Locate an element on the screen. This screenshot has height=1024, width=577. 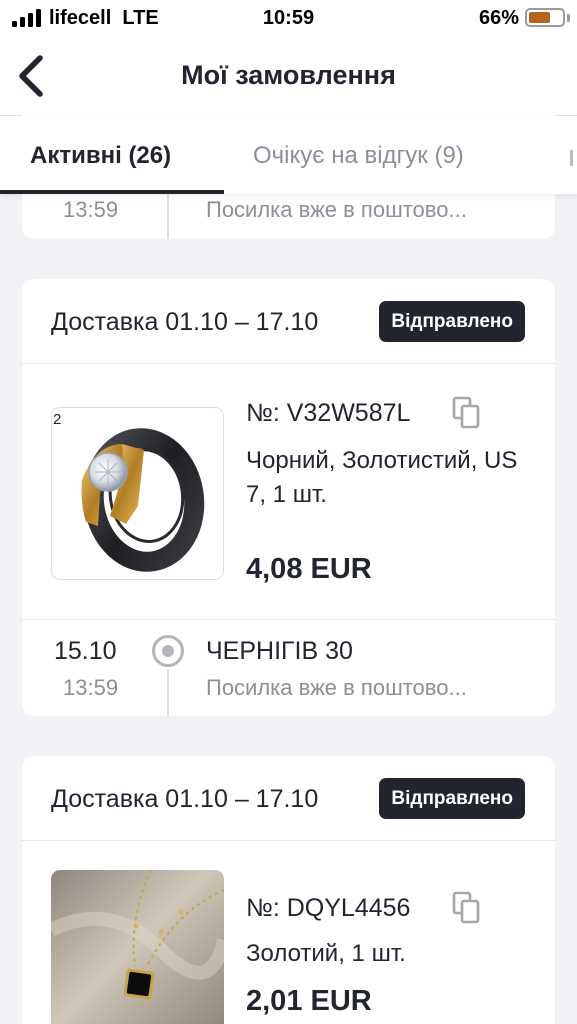
active-tab-indicator is located at coordinates (112, 192).